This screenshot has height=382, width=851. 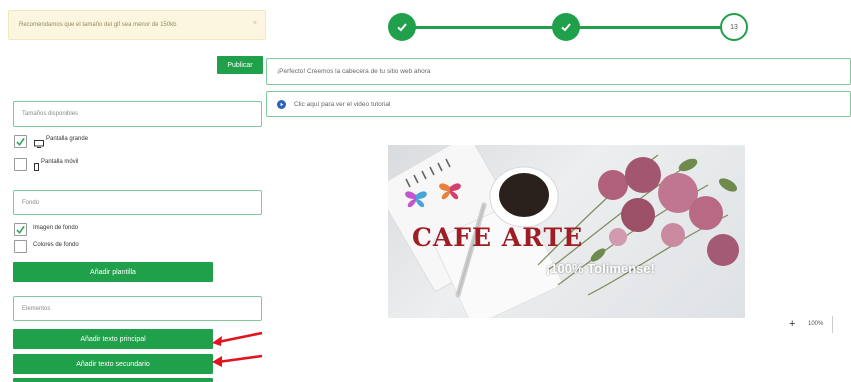 I want to click on large-screen-label: Pantalla grande, so click(x=67, y=139).